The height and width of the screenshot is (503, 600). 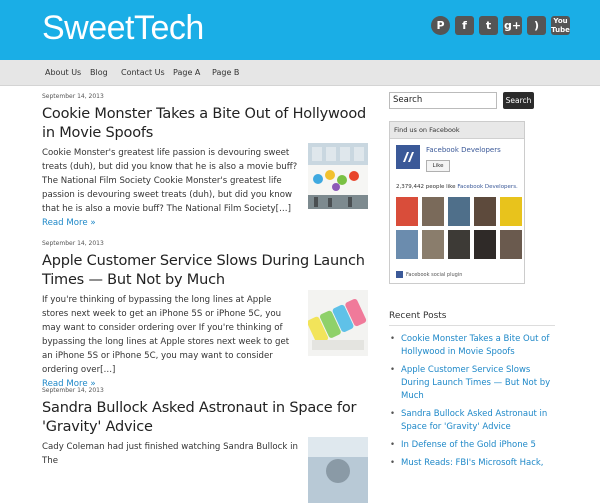 I want to click on social-icons: P f t g+ ) You Tube, so click(x=503, y=25).